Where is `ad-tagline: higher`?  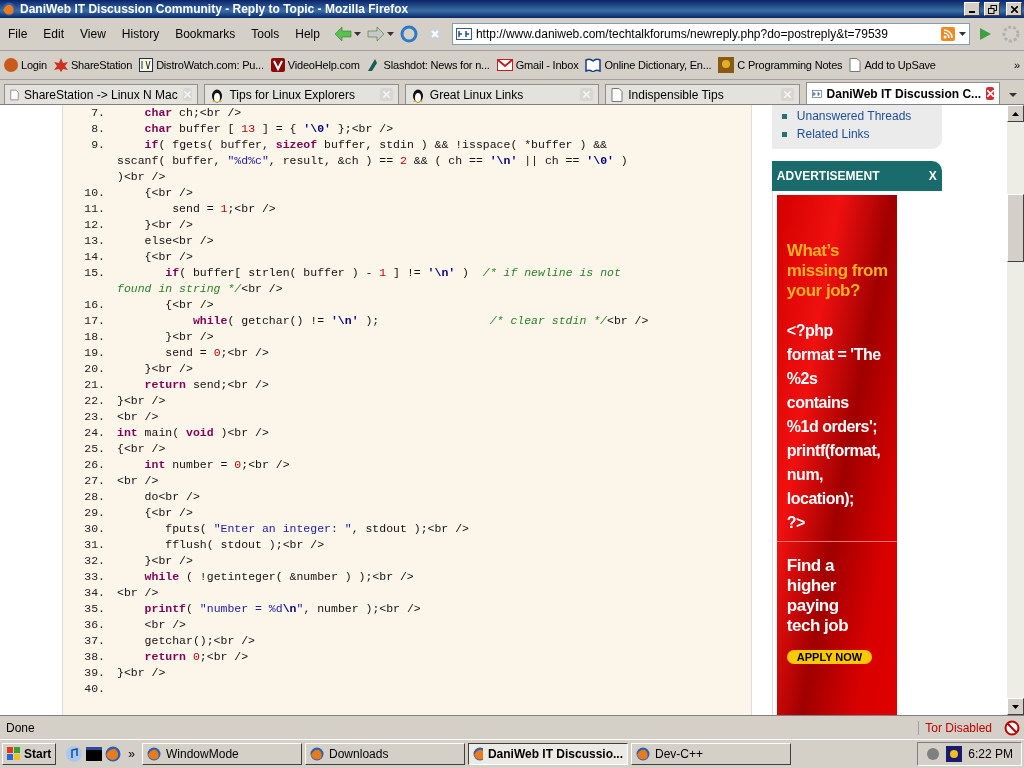 ad-tagline: higher is located at coordinates (811, 586).